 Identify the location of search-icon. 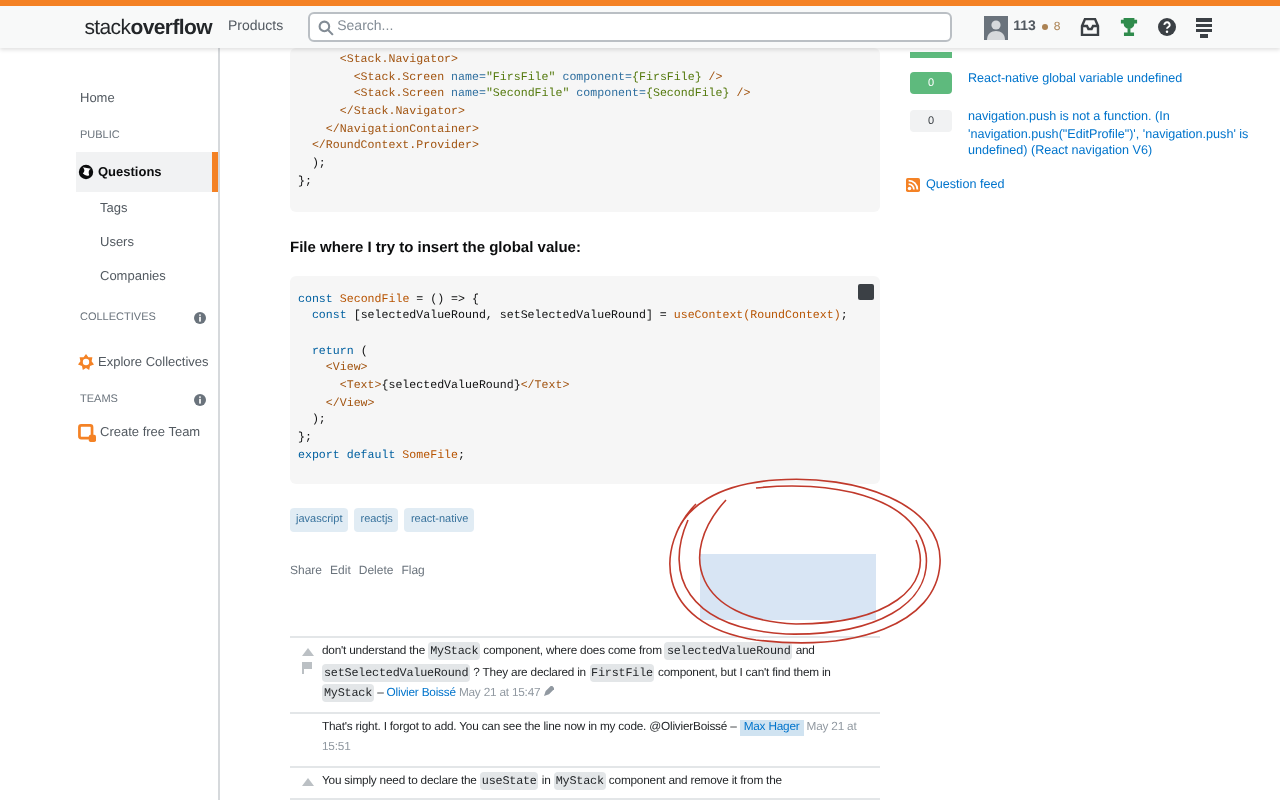
(325, 28).